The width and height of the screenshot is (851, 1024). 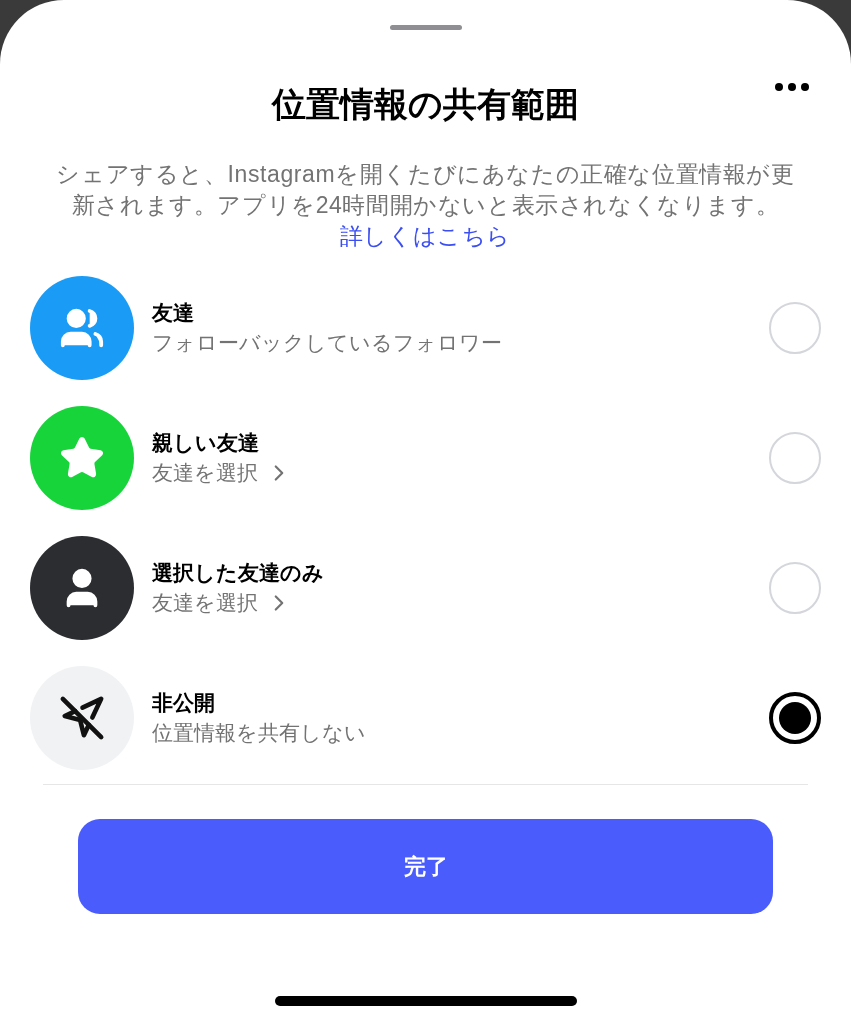 What do you see at coordinates (425, 718) in the screenshot?
I see `option-row: 非公開 位置情報を共有しない` at bounding box center [425, 718].